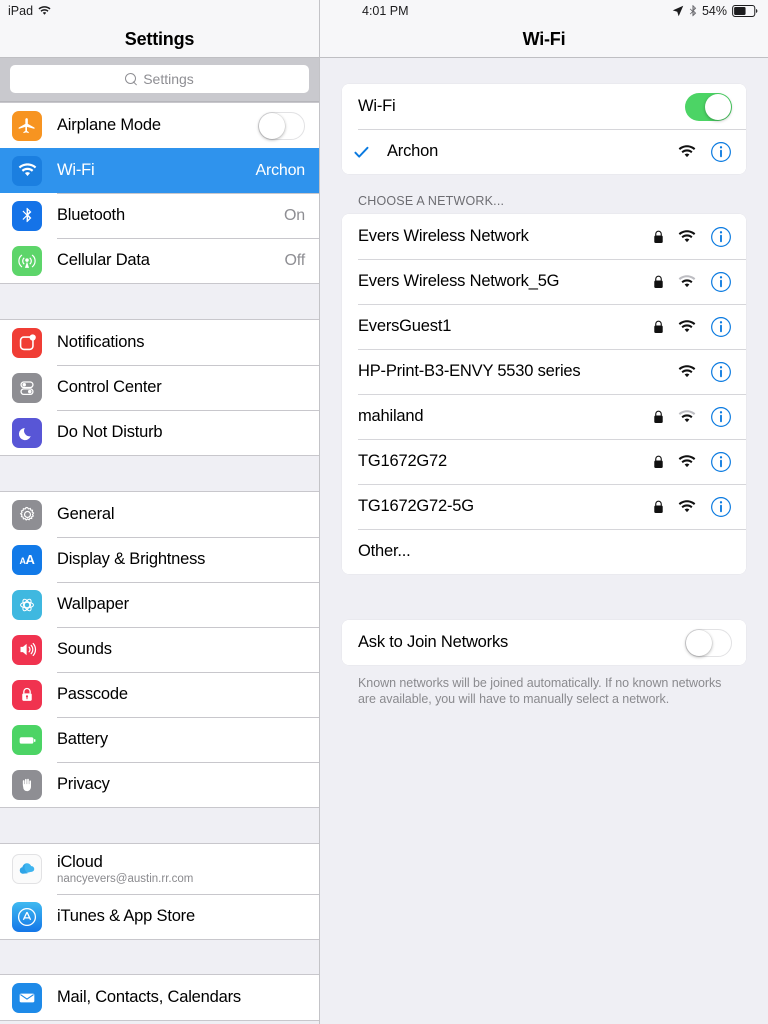 The image size is (768, 1024). Describe the element at coordinates (27, 869) in the screenshot. I see `icloud-icon` at that location.